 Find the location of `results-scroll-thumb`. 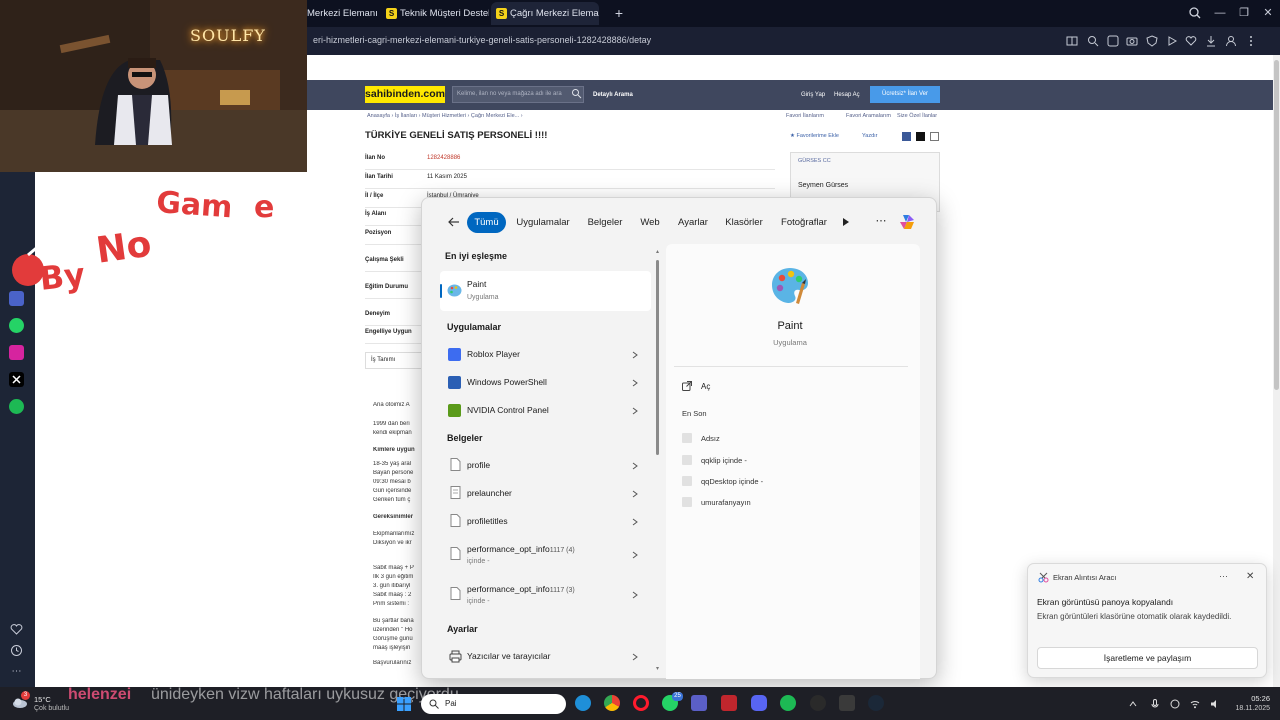

results-scroll-thumb is located at coordinates (657, 357).